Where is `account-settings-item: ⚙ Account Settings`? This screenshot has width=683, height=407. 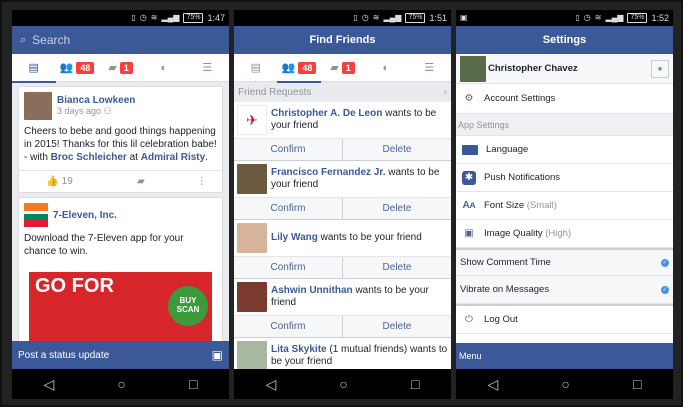 account-settings-item: ⚙ Account Settings is located at coordinates (564, 99).